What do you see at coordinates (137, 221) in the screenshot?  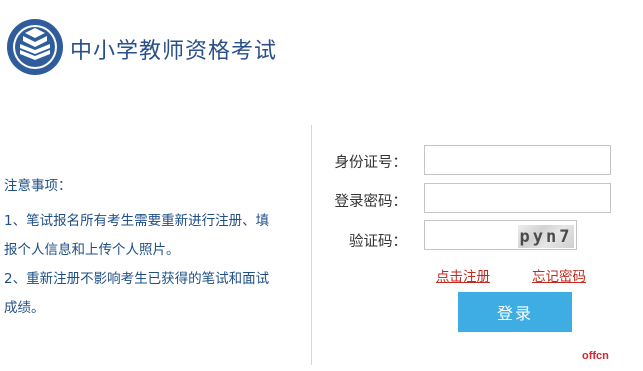 I see `notice-line: 1、笔试报名所有考生需要重新进行注册、填` at bounding box center [137, 221].